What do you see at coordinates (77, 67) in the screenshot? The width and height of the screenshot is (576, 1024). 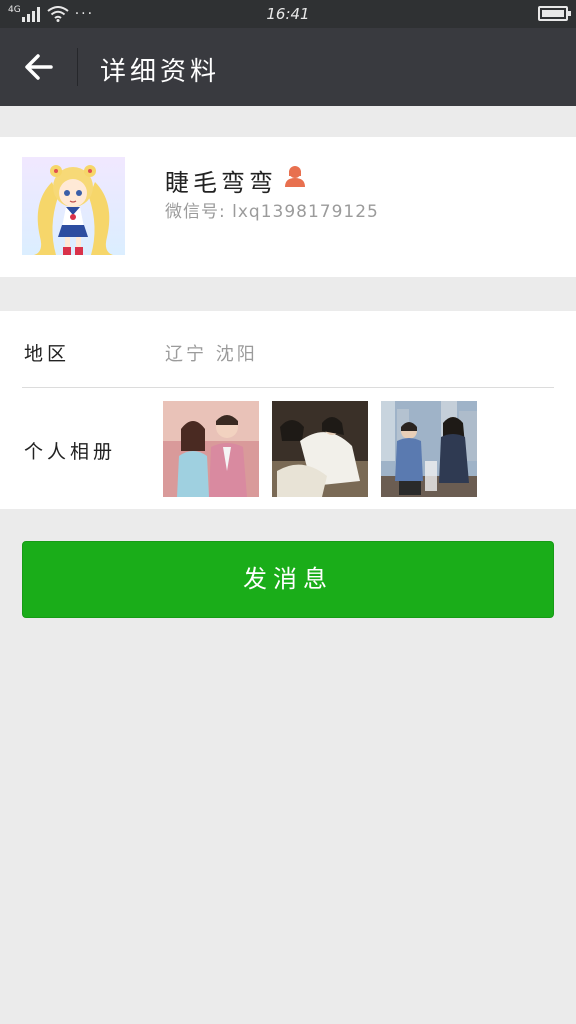 I see `header-divider` at bounding box center [77, 67].